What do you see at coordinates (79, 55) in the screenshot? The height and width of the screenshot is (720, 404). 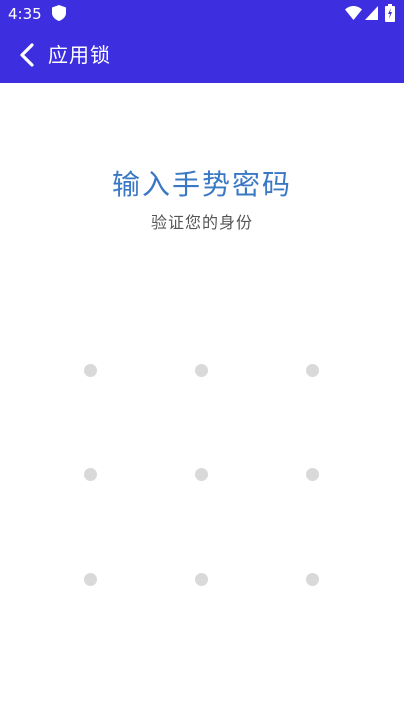 I see `page-title: 应用锁` at bounding box center [79, 55].